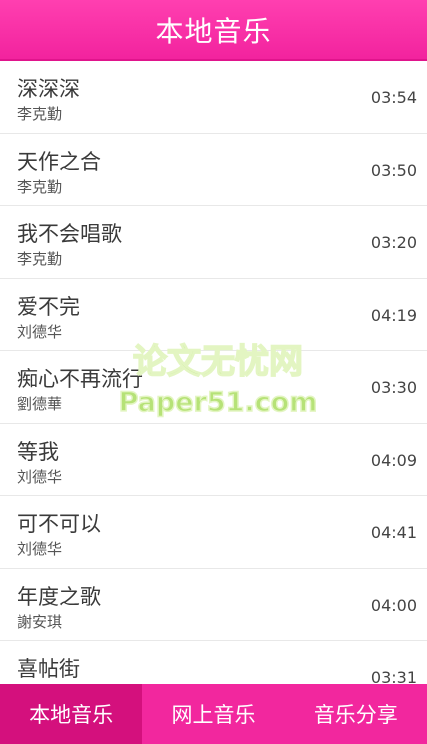  I want to click on song-title: 年度之歌, so click(59, 596).